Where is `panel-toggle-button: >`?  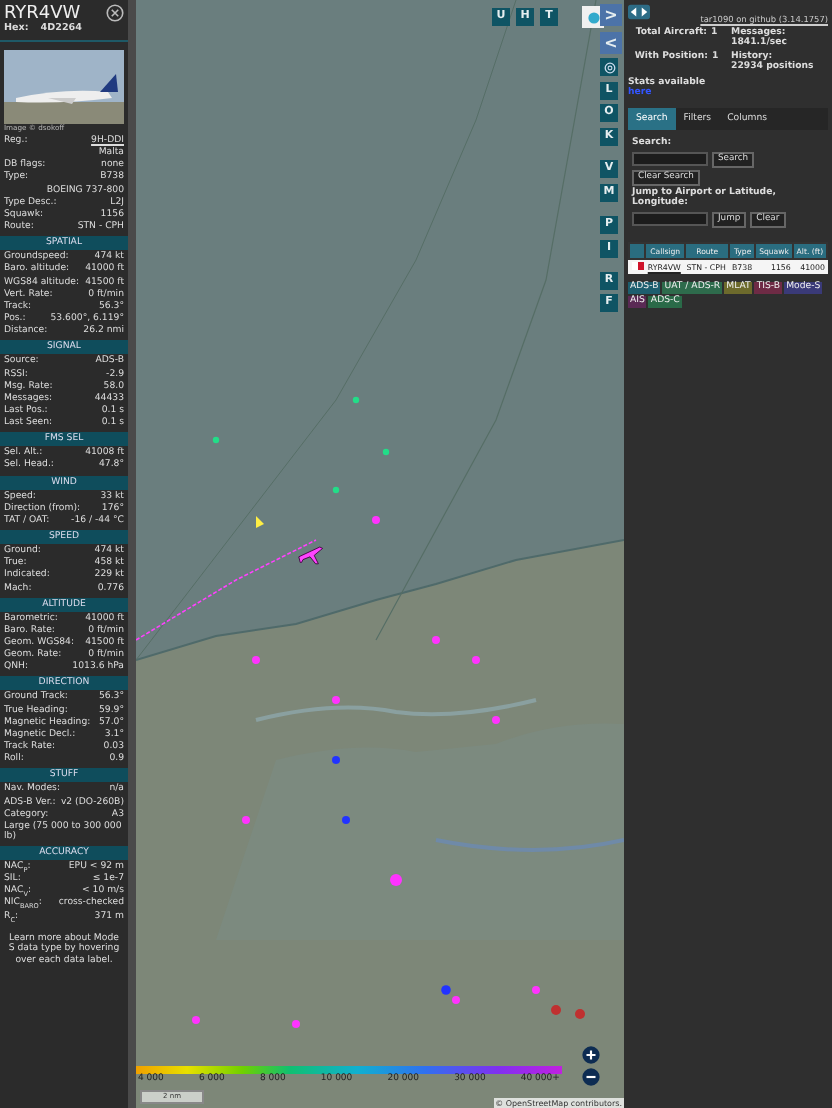
panel-toggle-button: > is located at coordinates (611, 15).